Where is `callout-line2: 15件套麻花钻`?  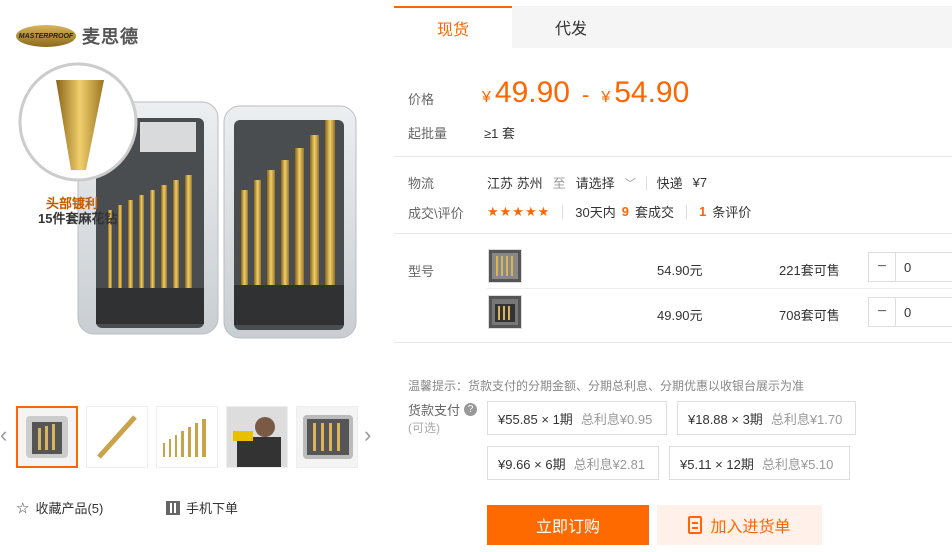
callout-line2: 15件套麻花钻 is located at coordinates (78, 218).